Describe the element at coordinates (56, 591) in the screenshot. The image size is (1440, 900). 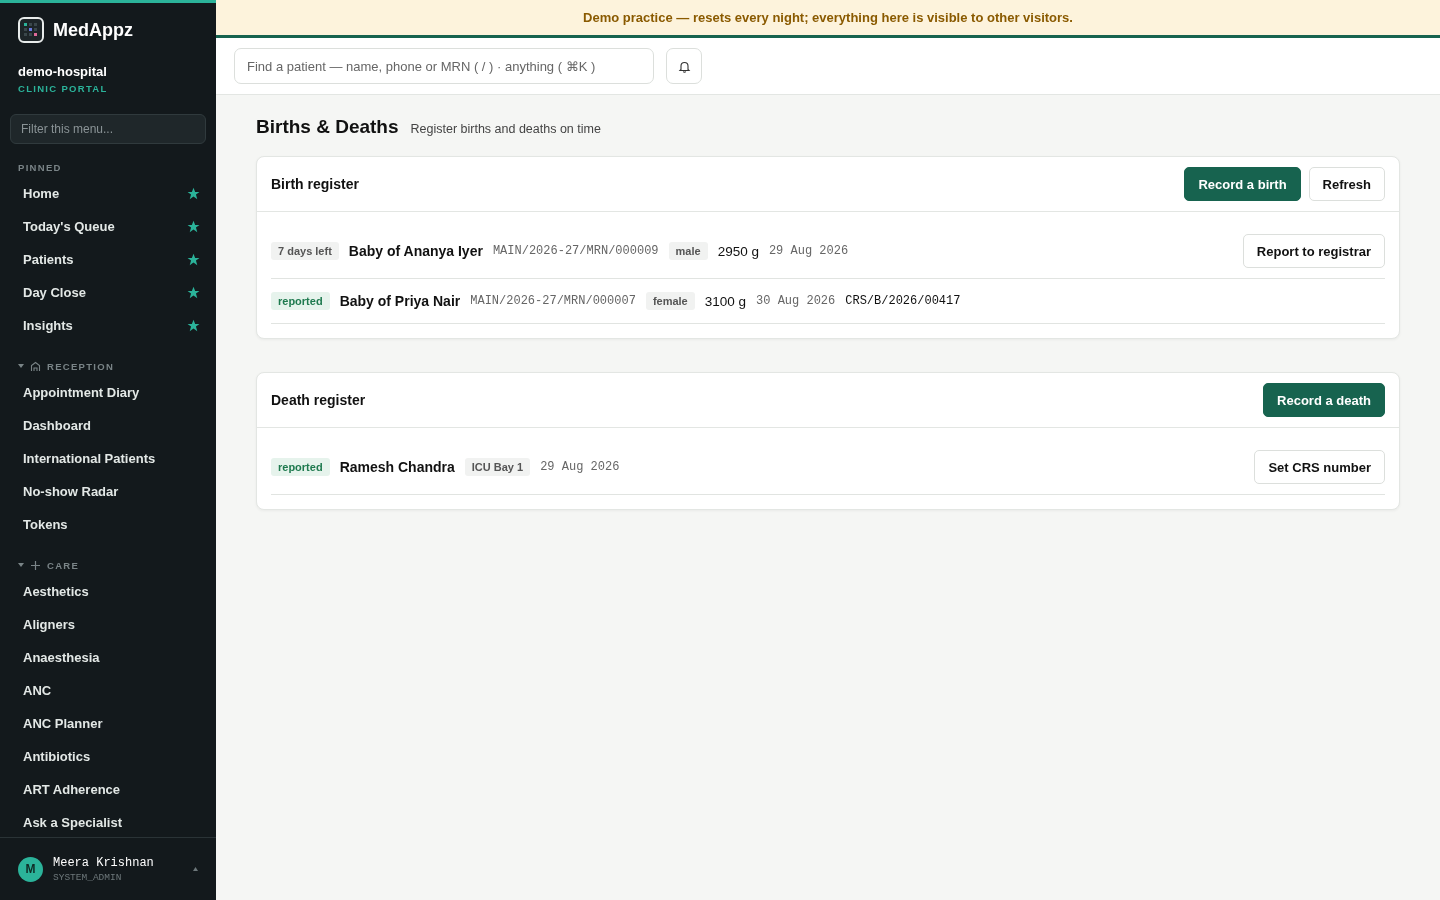
I see `menu-item: Aesthetics` at that location.